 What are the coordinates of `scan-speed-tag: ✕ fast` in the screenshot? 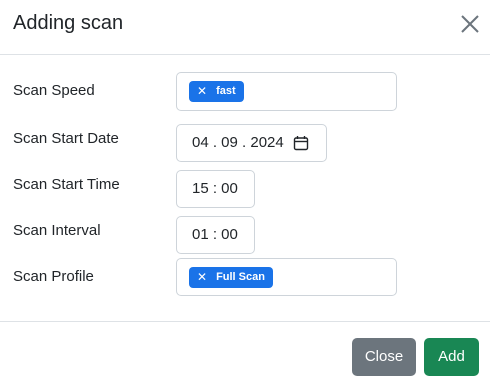 It's located at (216, 91).